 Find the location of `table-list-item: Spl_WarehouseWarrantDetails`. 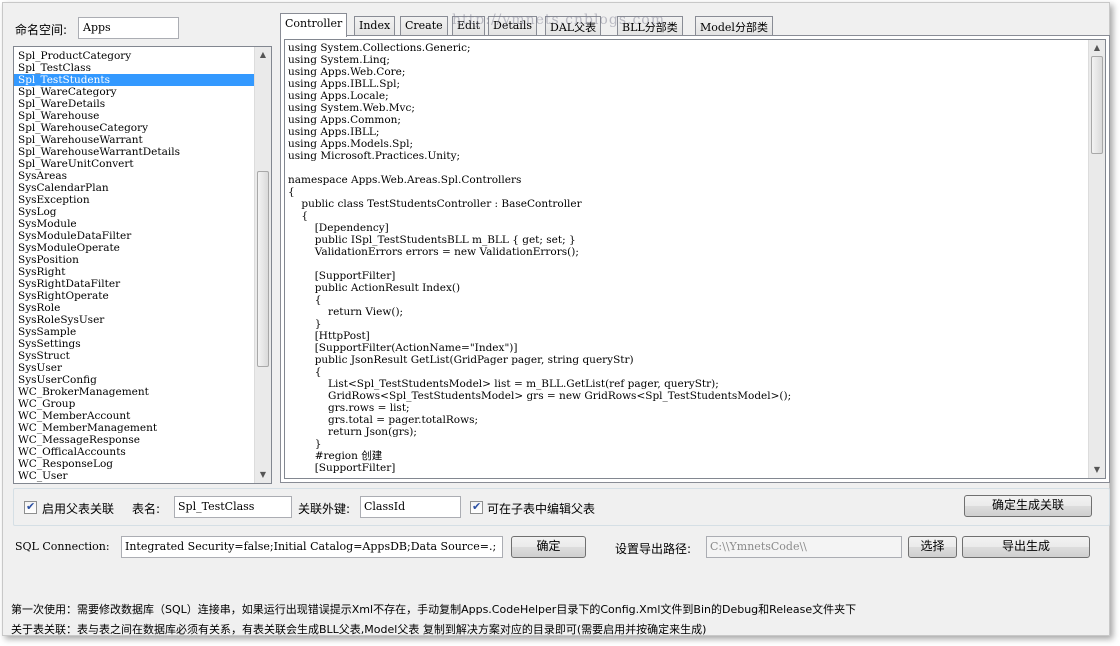

table-list-item: Spl_WarehouseWarrantDetails is located at coordinates (134, 152).